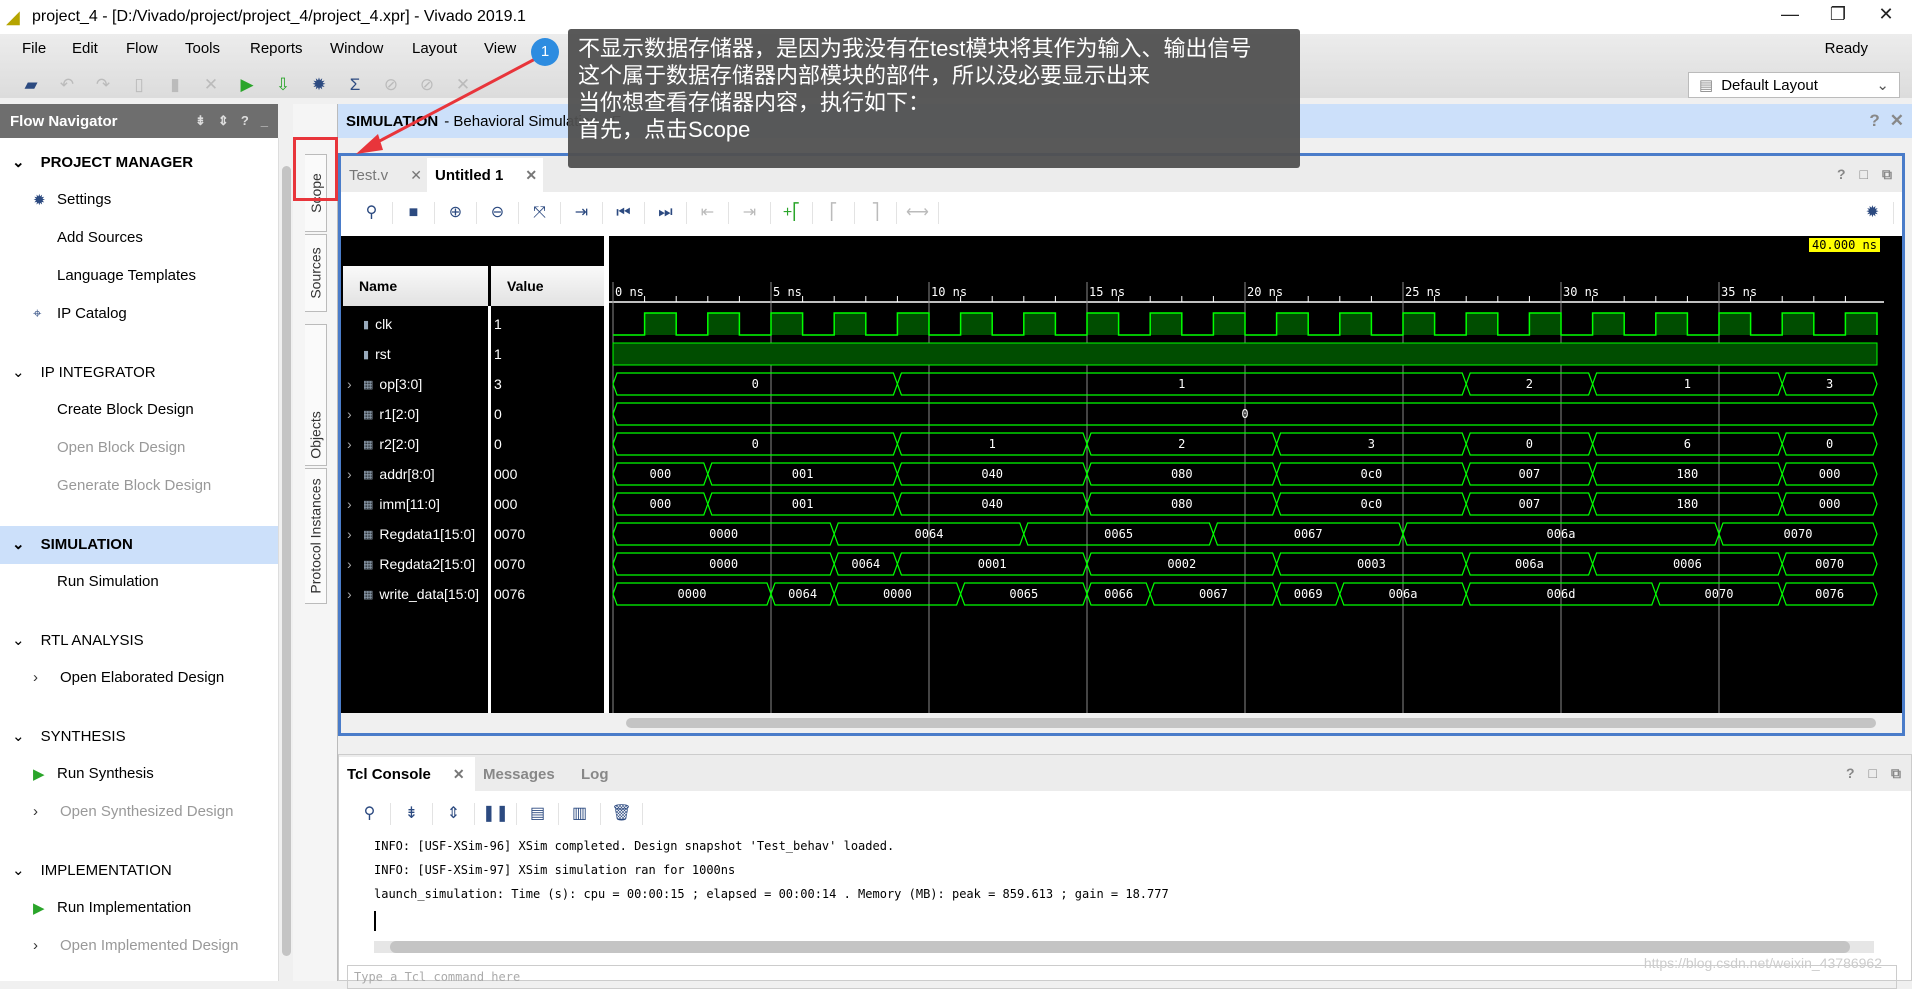  What do you see at coordinates (247, 85) in the screenshot?
I see `run-icon: ▶` at bounding box center [247, 85].